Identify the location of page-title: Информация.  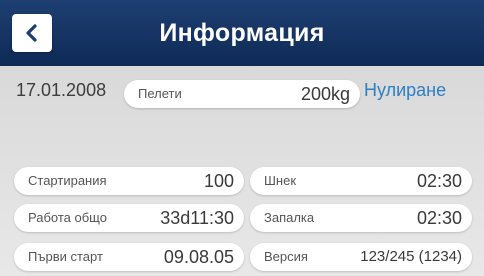
(242, 33).